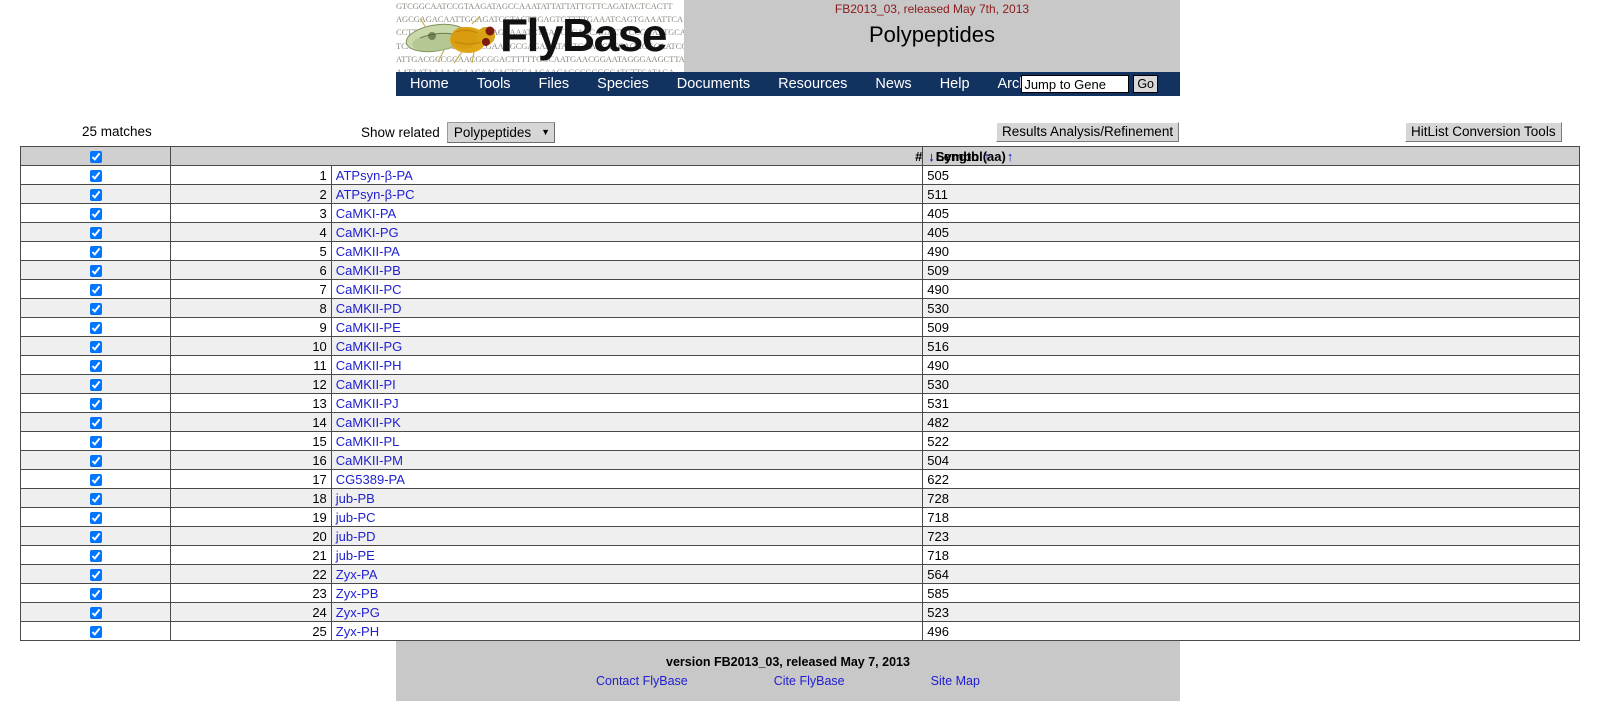 This screenshot has width=1600, height=716. What do you see at coordinates (367, 403) in the screenshot?
I see `polypeptide-symbol-link: CaMKII-PJ` at bounding box center [367, 403].